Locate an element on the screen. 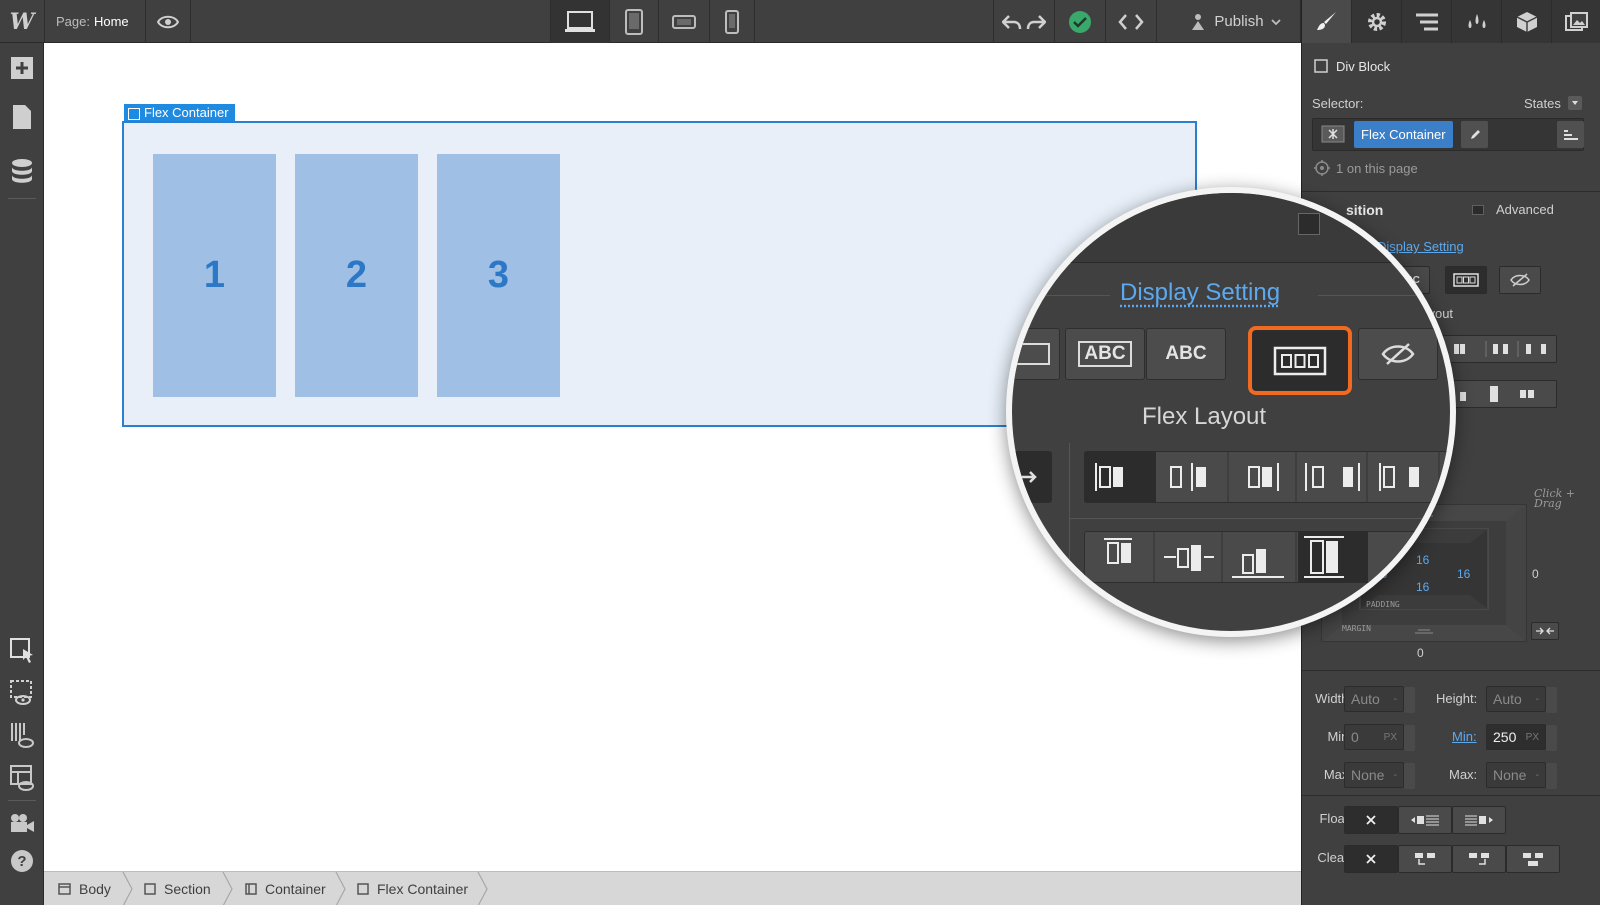 Image resolution: width=1600 pixels, height=905 pixels. height-value: Auto is located at coordinates (1507, 699).